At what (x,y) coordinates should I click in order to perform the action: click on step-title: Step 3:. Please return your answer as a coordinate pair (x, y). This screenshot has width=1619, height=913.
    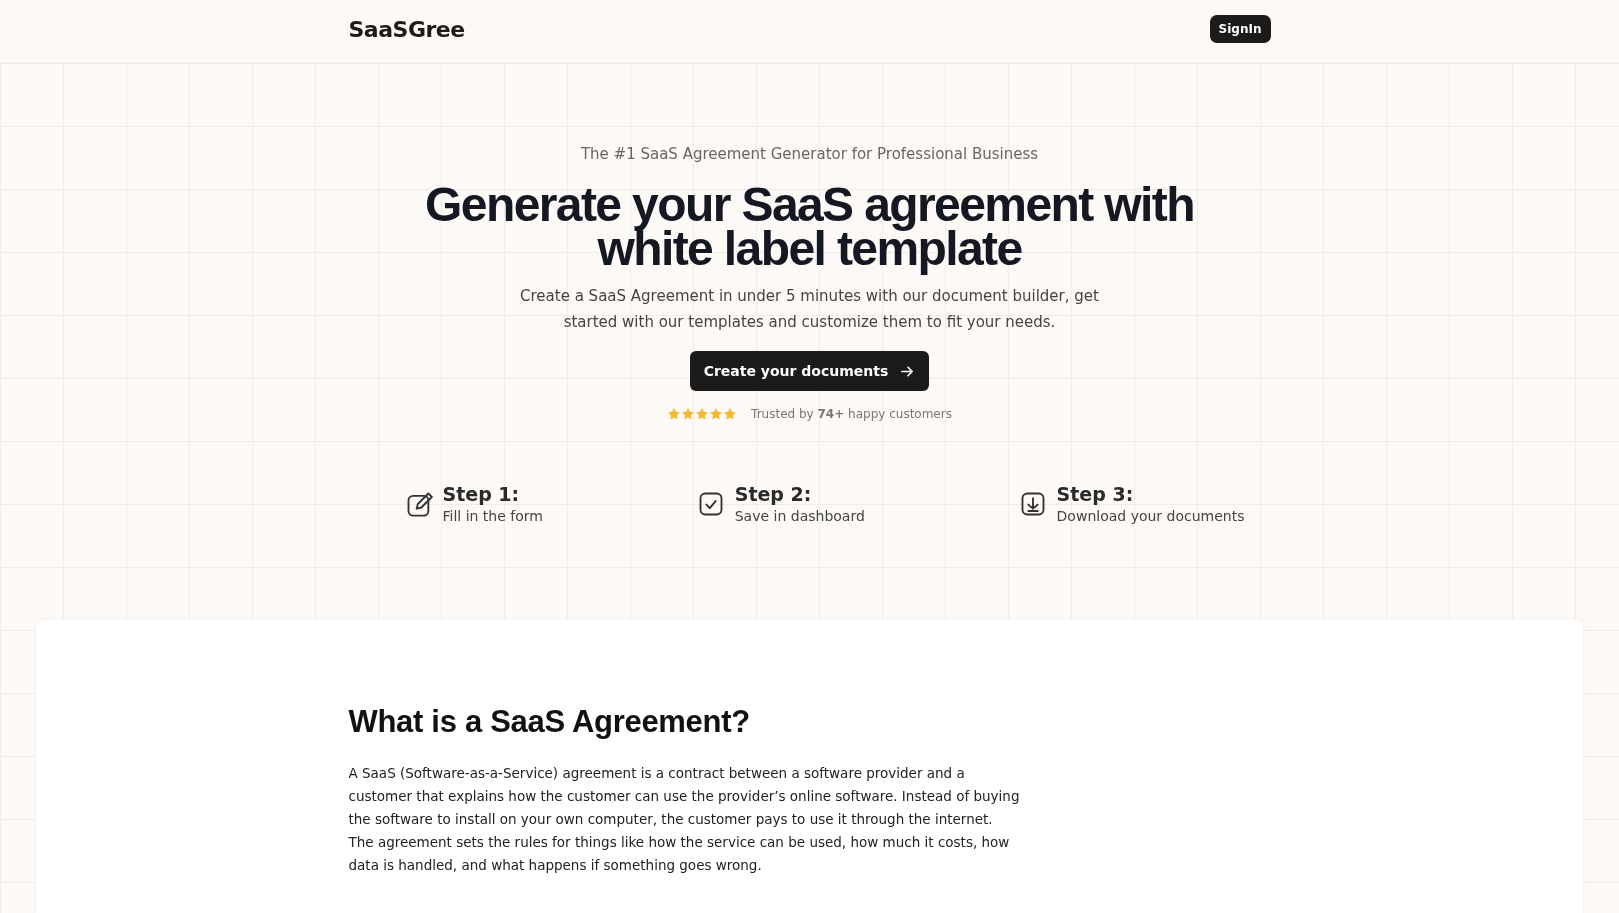
    Looking at the image, I should click on (1095, 494).